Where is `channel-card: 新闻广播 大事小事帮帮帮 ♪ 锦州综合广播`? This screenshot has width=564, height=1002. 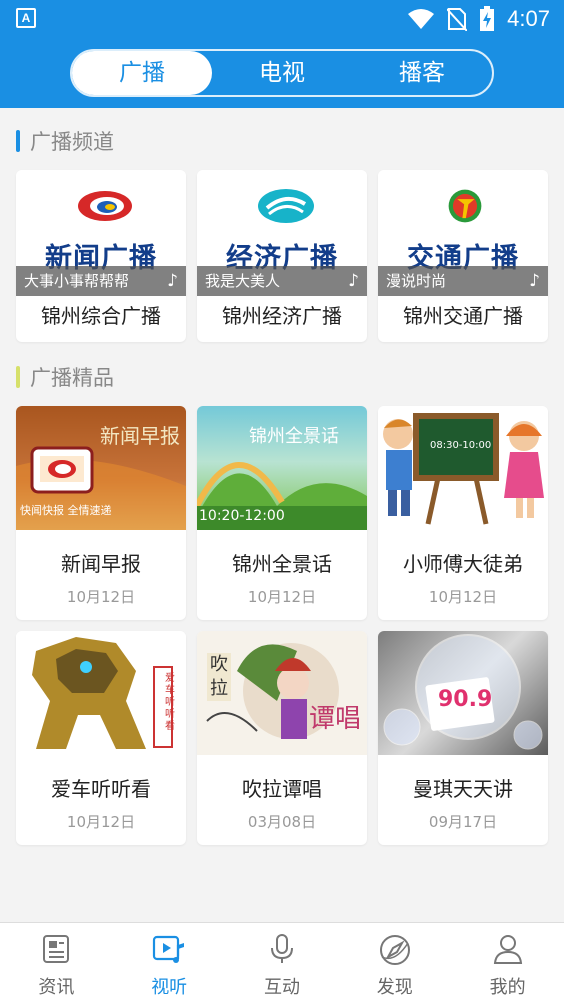
channel-card: 新闻广播 大事小事帮帮帮 ♪ 锦州综合广播 is located at coordinates (101, 256).